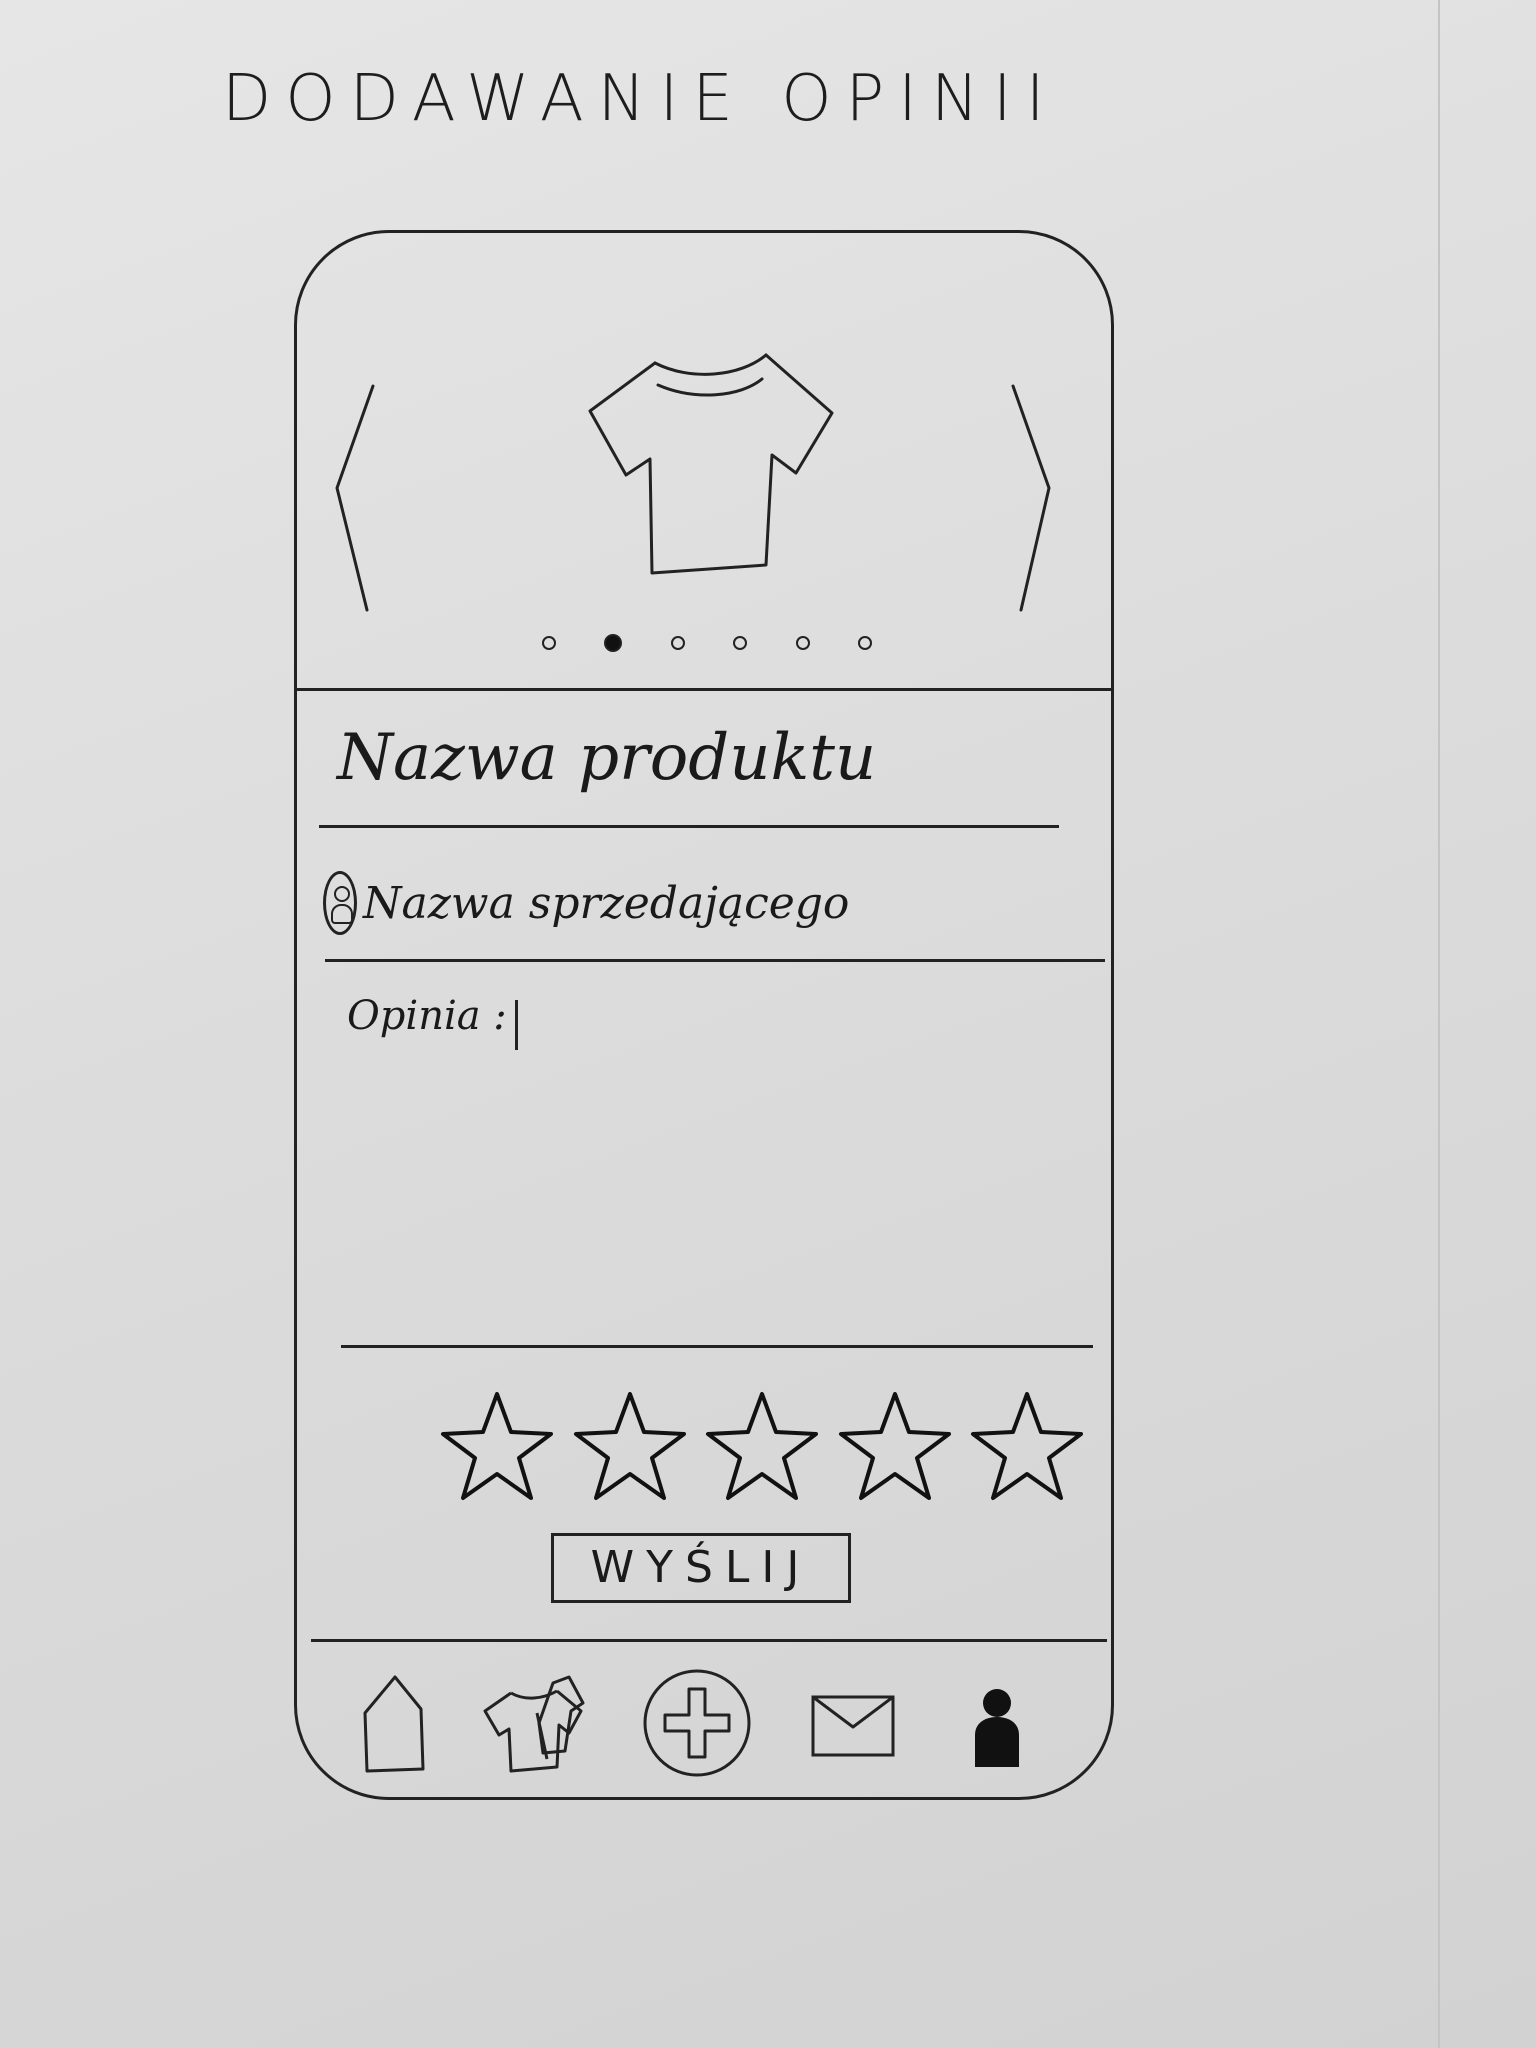 This screenshot has height=2048, width=1536. I want to click on carousel-prev-button, so click(357, 498).